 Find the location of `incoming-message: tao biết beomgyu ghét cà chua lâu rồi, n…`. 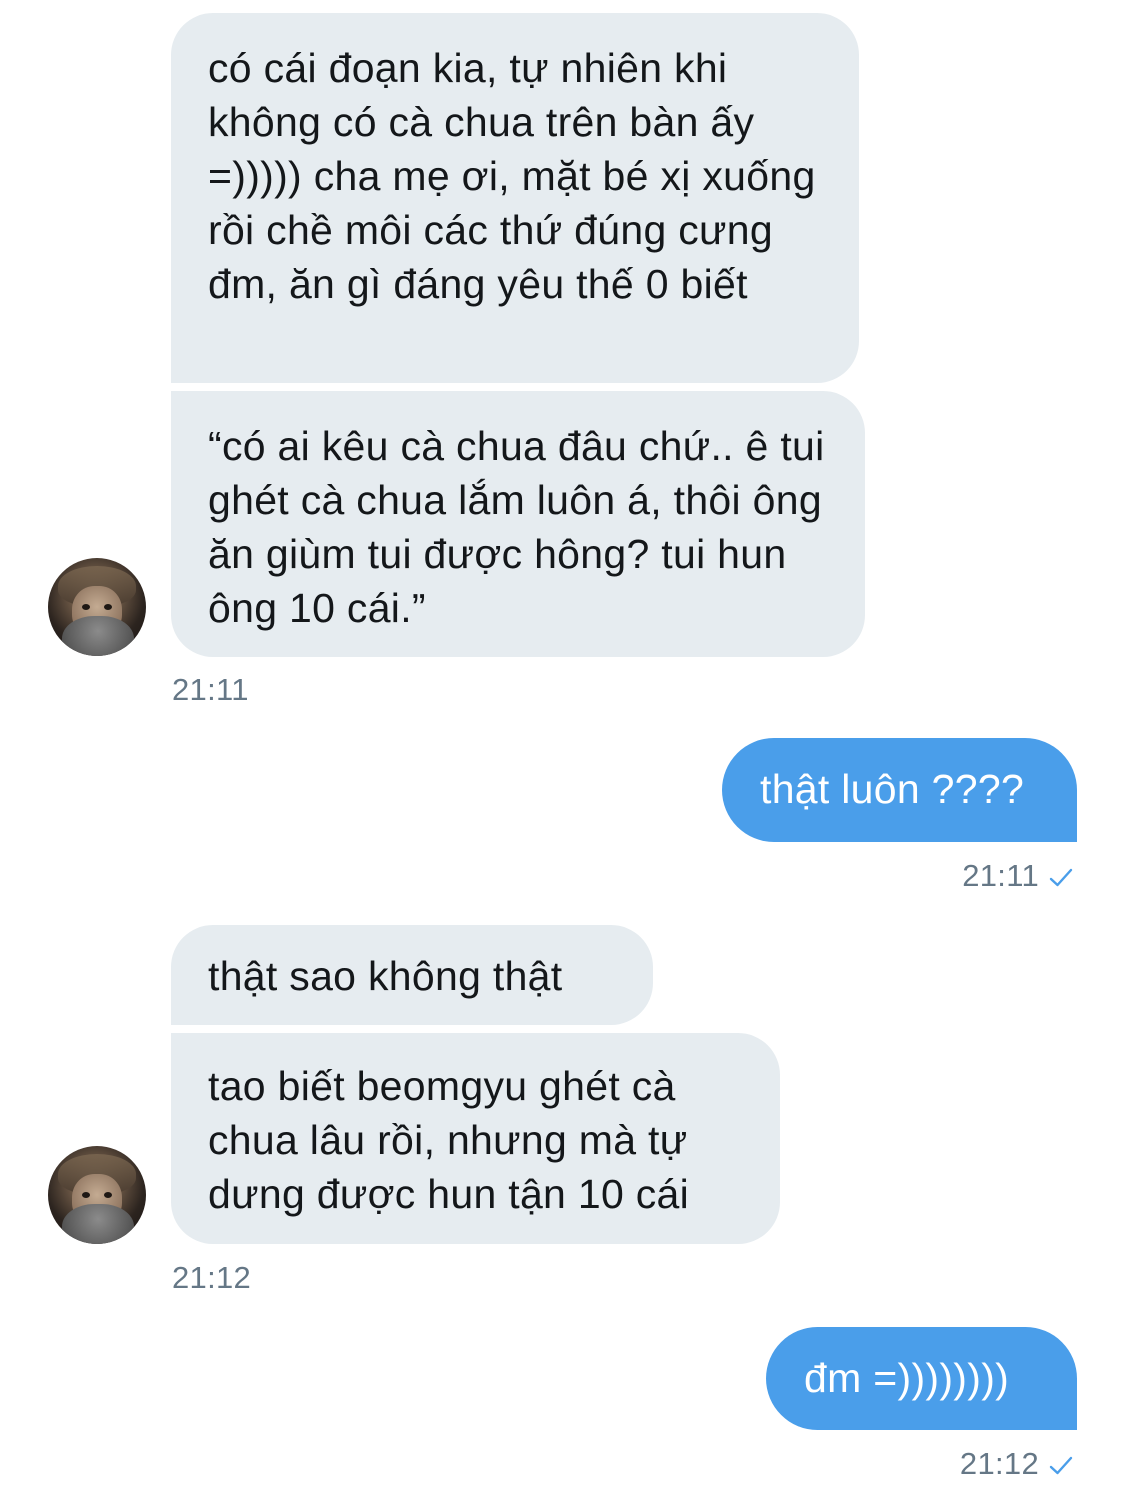

incoming-message: tao biết beomgyu ghét cà chua lâu rồi, n… is located at coordinates (475, 1138).